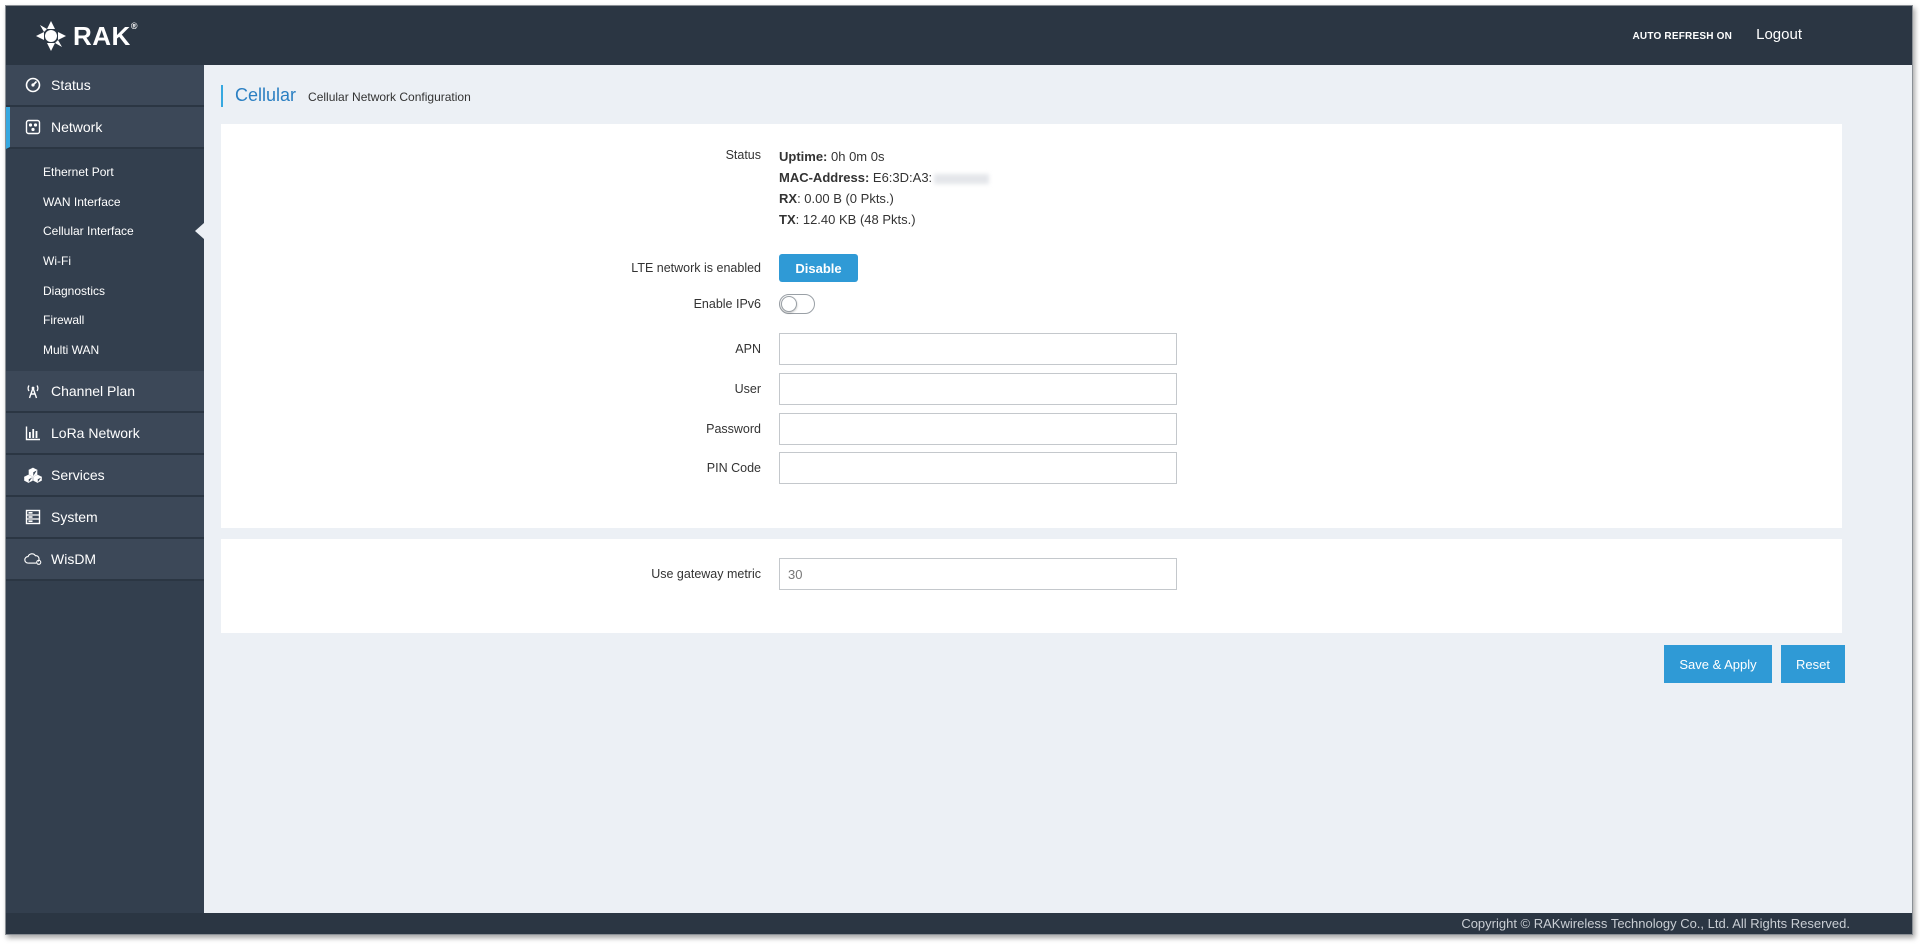  I want to click on sidebar-item-wisdm: WisDM, so click(105, 559).